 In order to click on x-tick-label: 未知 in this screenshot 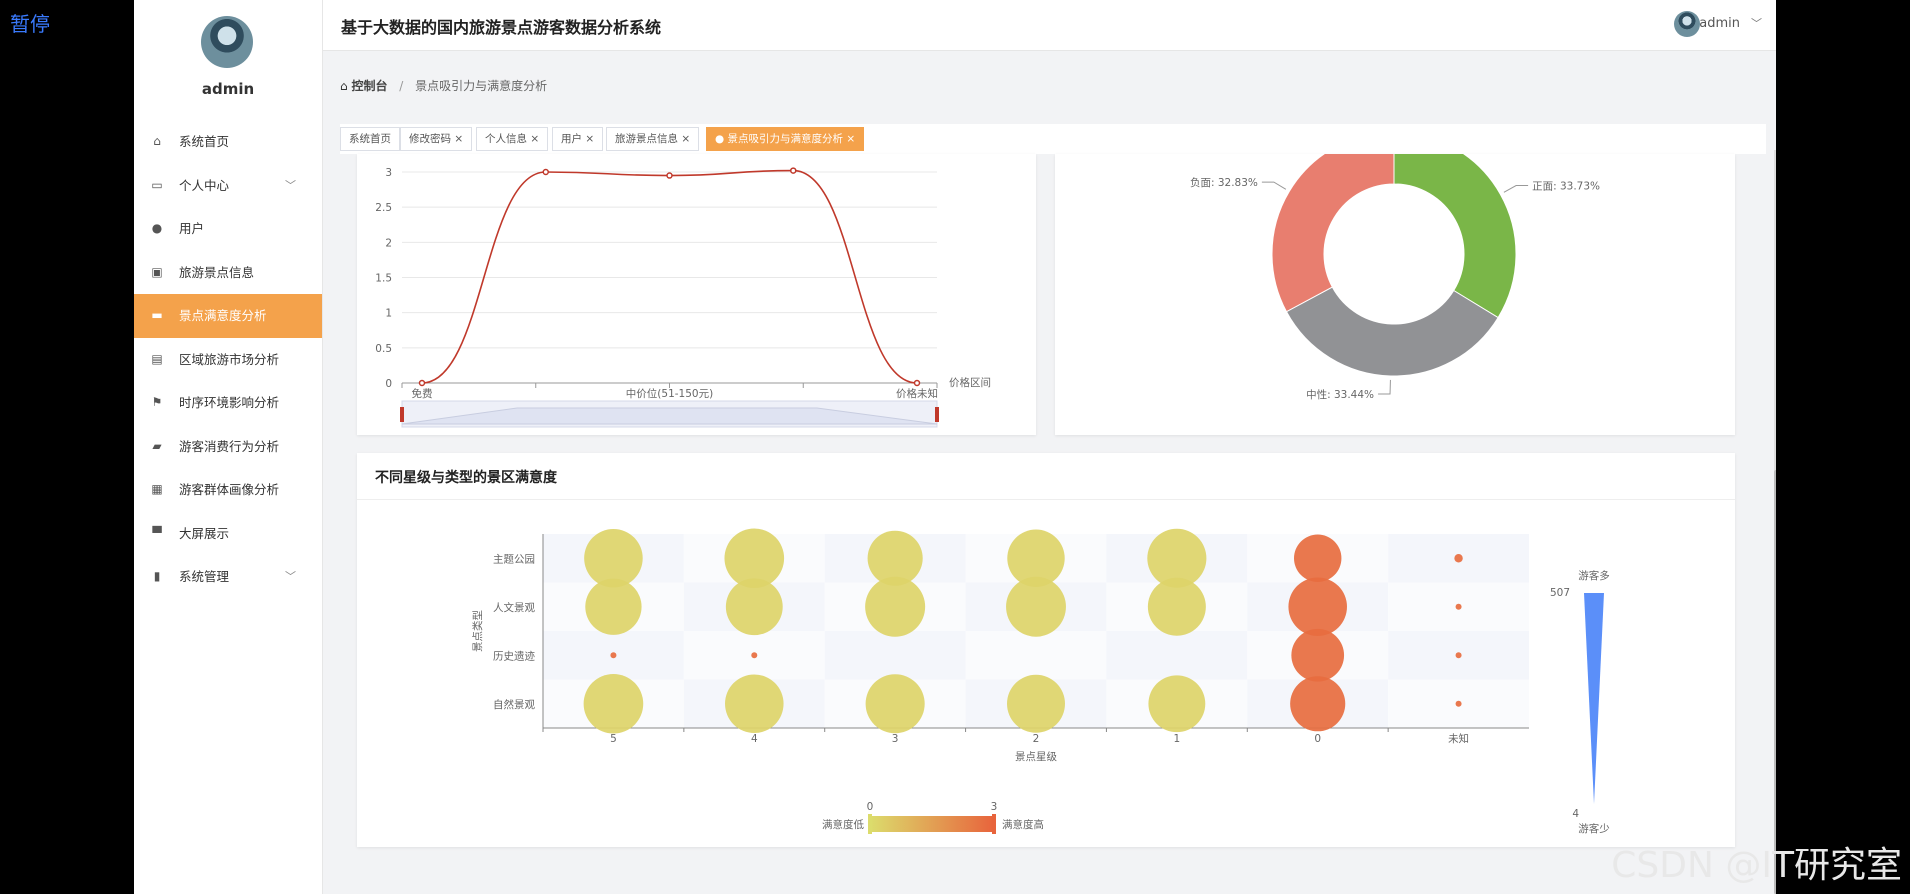, I will do `click(1458, 738)`.